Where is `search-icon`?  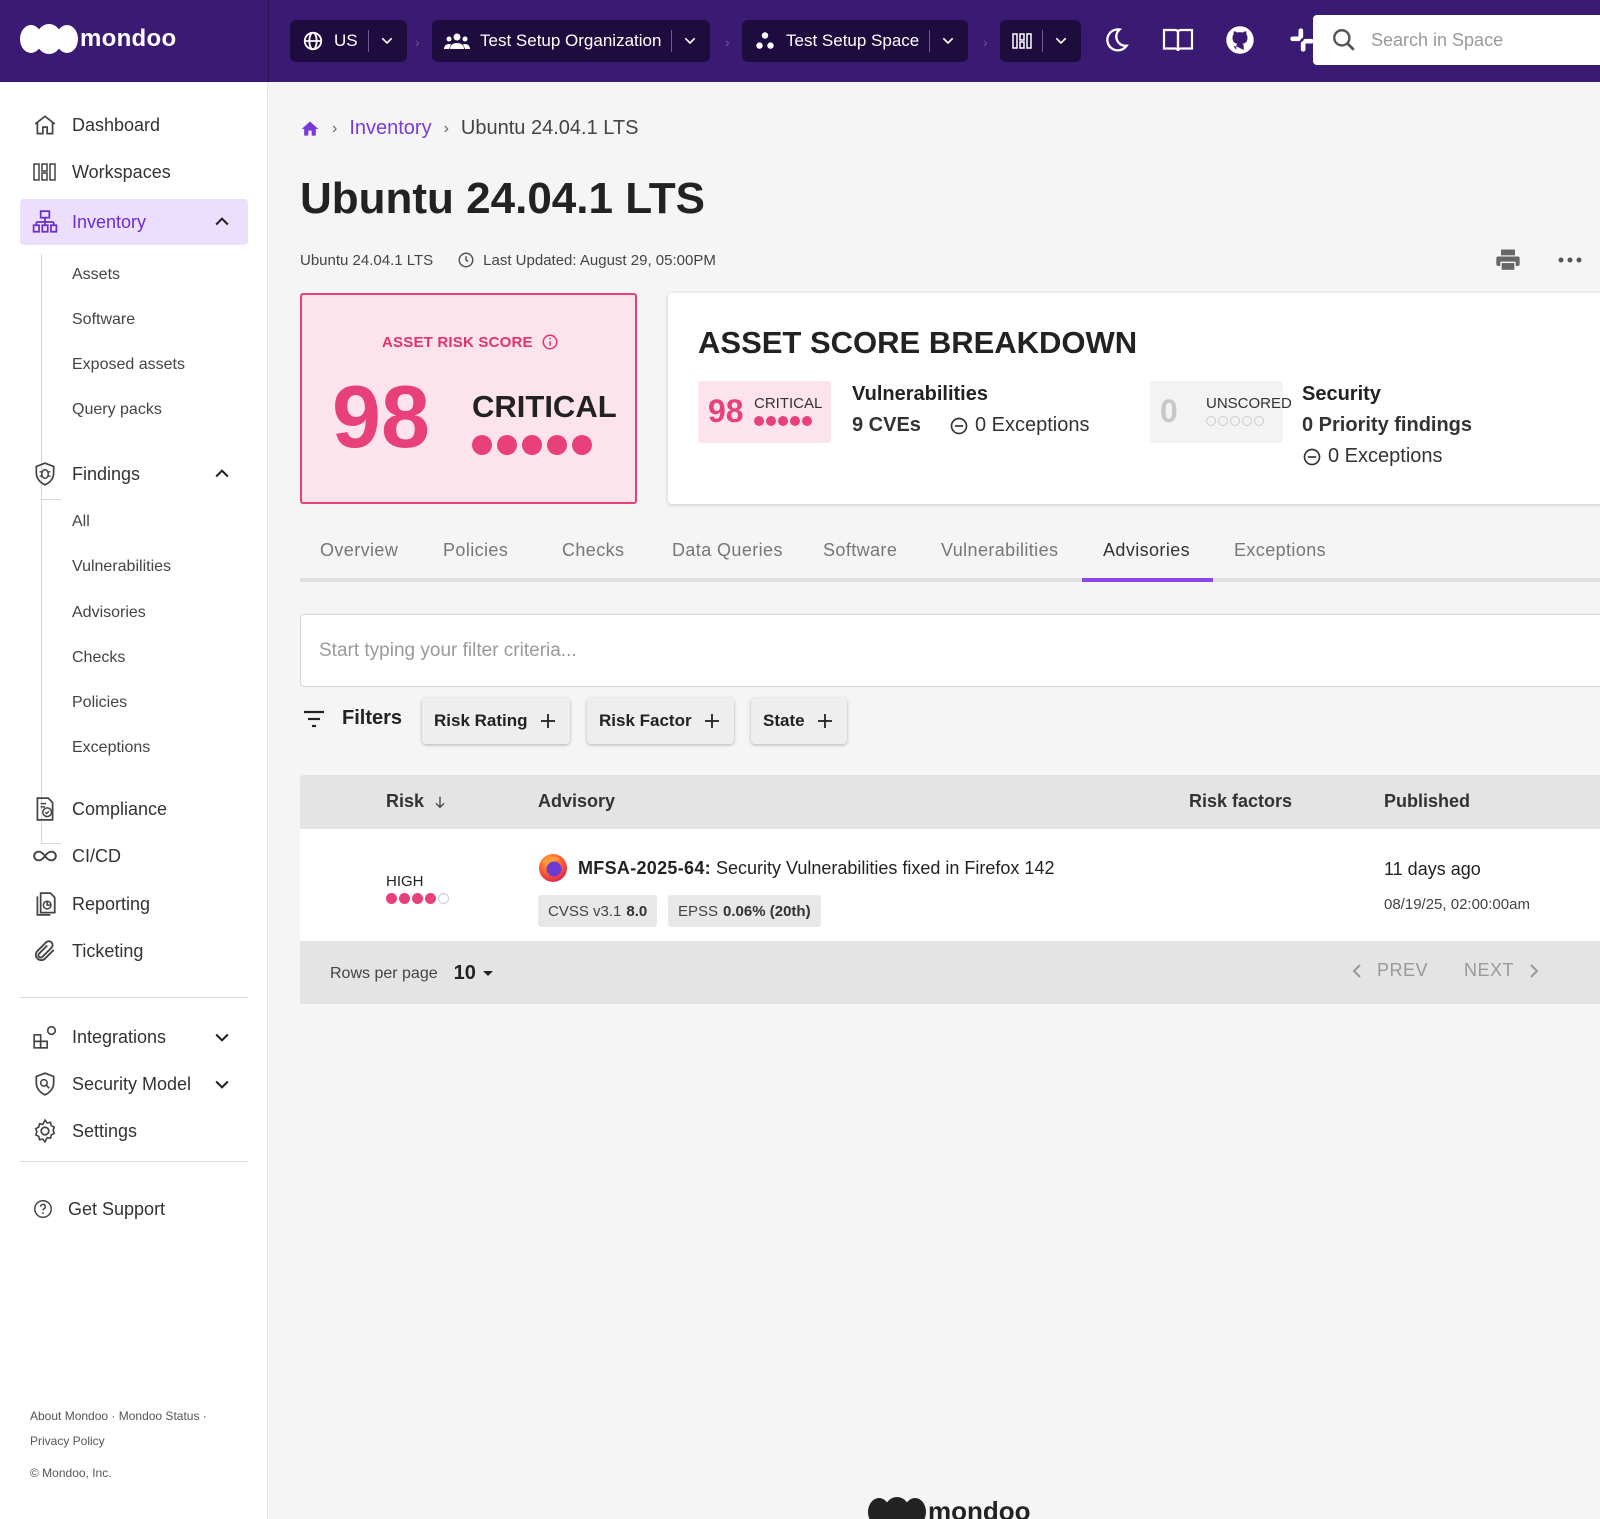
search-icon is located at coordinates (1344, 40).